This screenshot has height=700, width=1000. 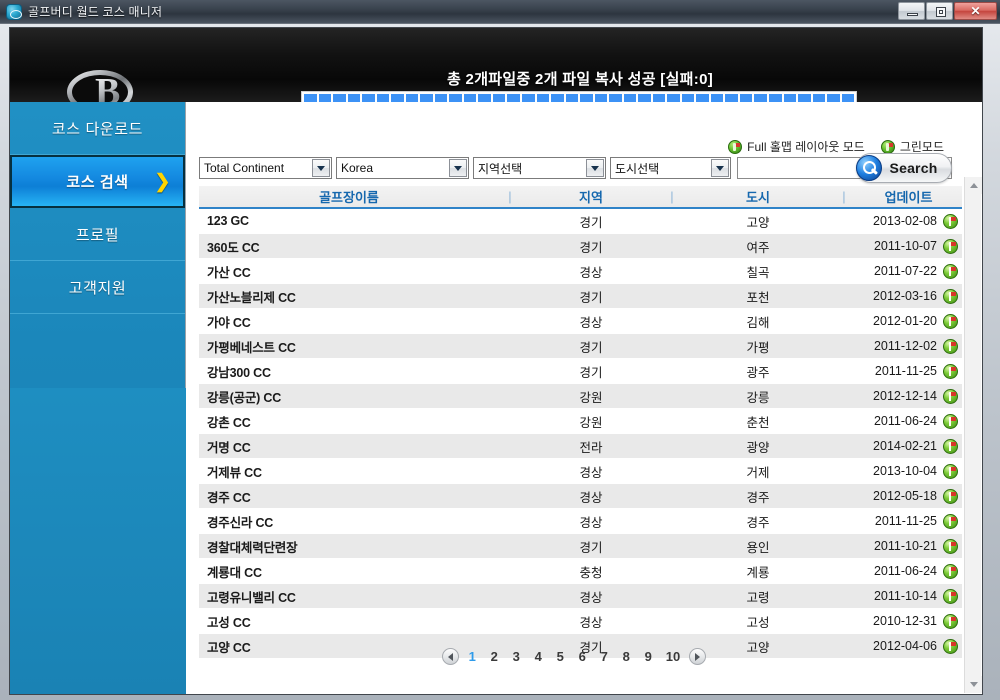 I want to click on sidebar-item-support: 고객지원, so click(x=97, y=287).